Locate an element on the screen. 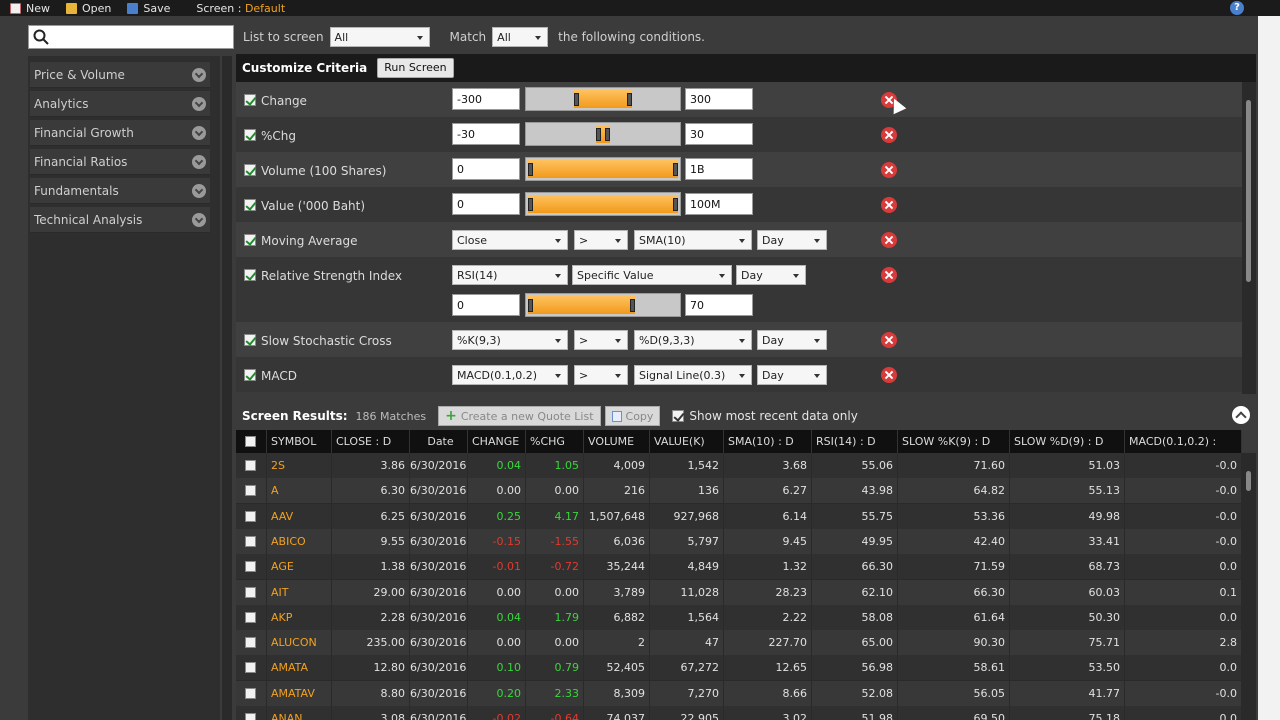 Image resolution: width=1280 pixels, height=720 pixels. indicator-select: Signal Line(0.3) is located at coordinates (693, 375).